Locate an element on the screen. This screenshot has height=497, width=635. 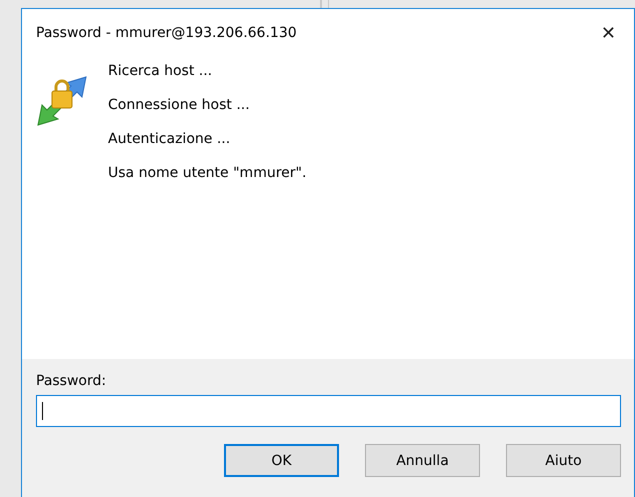
password-field is located at coordinates (328, 411).